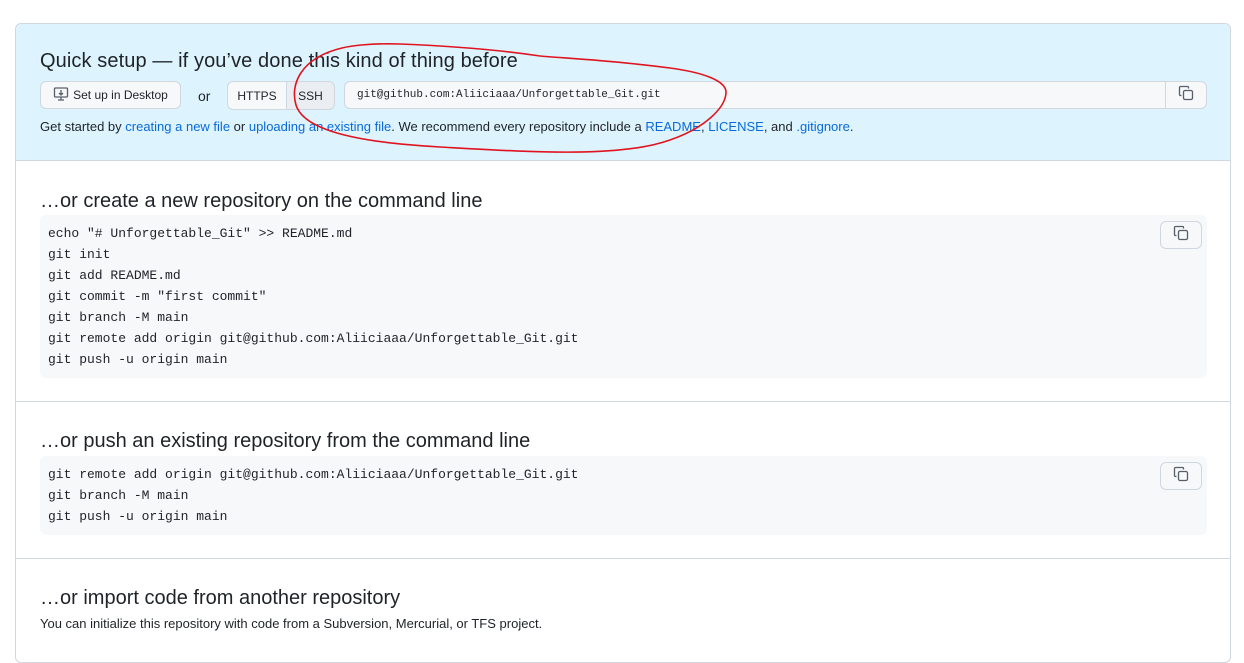 The image size is (1244, 663). I want to click on clone-url-input, so click(755, 95).